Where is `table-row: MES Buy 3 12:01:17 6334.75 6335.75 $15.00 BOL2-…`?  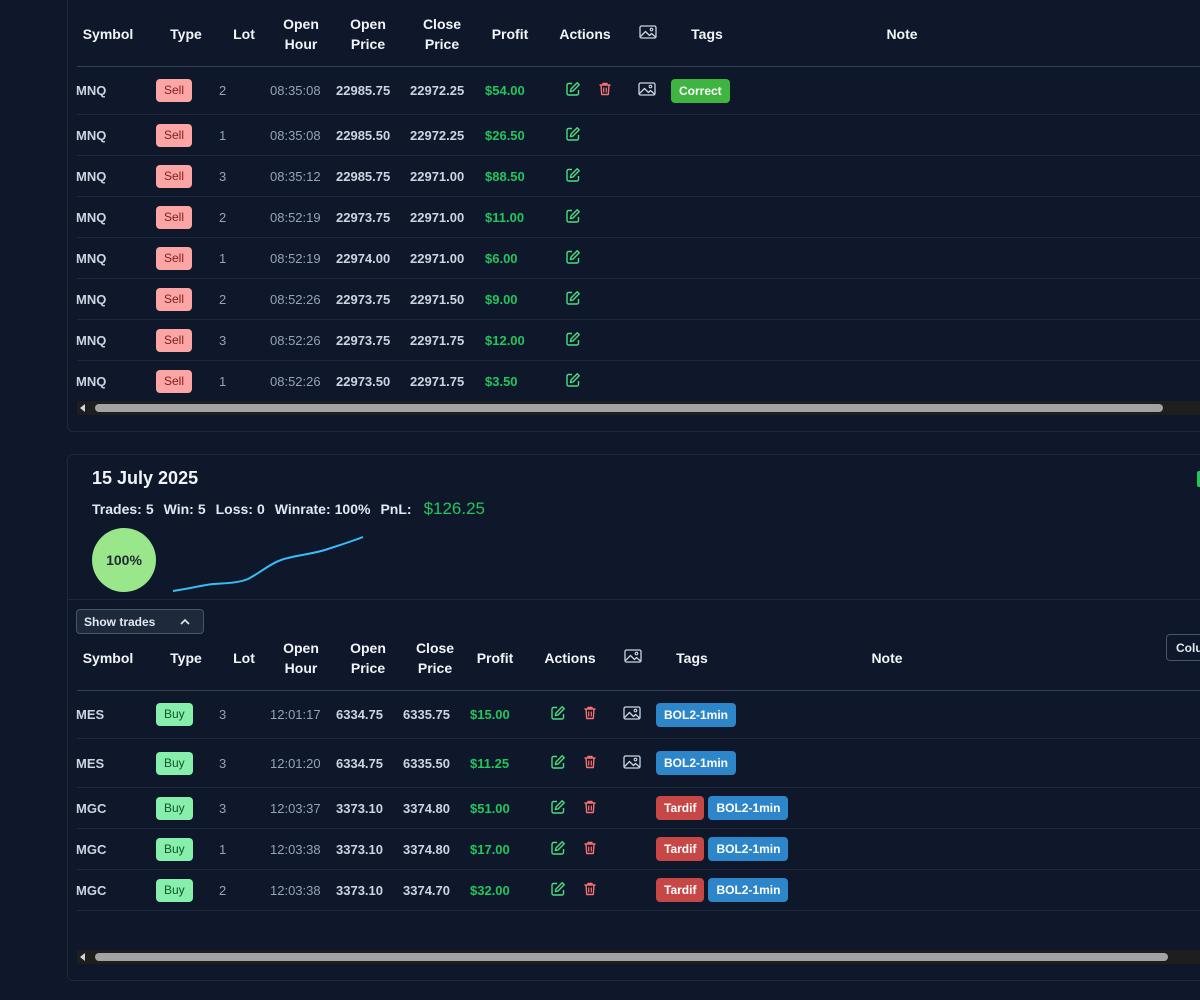 table-row: MES Buy 3 12:01:17 6334.75 6335.75 $15.00 BOL2-… is located at coordinates (638, 715).